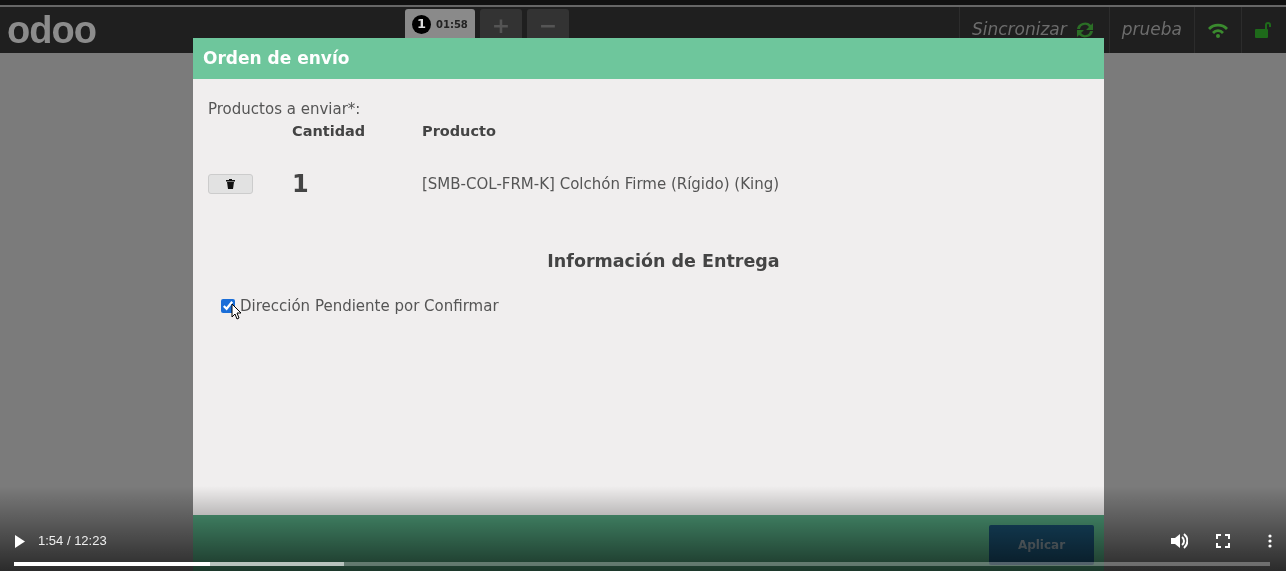 Image resolution: width=1286 pixels, height=571 pixels. Describe the element at coordinates (663, 262) in the screenshot. I see `section-title: Información de Entrega` at that location.